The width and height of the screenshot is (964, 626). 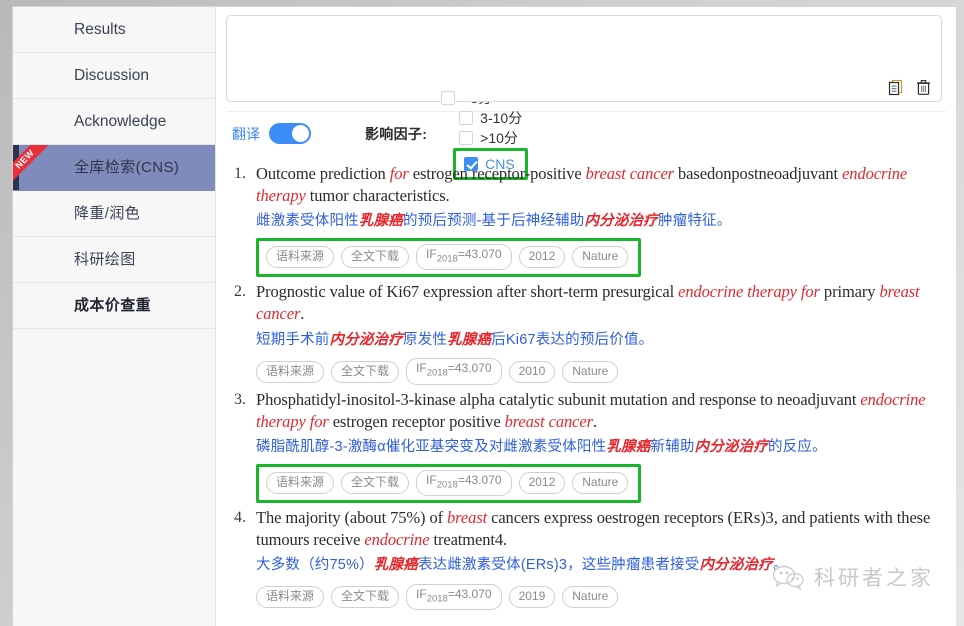 I want to click on copy-icon, so click(x=896, y=87).